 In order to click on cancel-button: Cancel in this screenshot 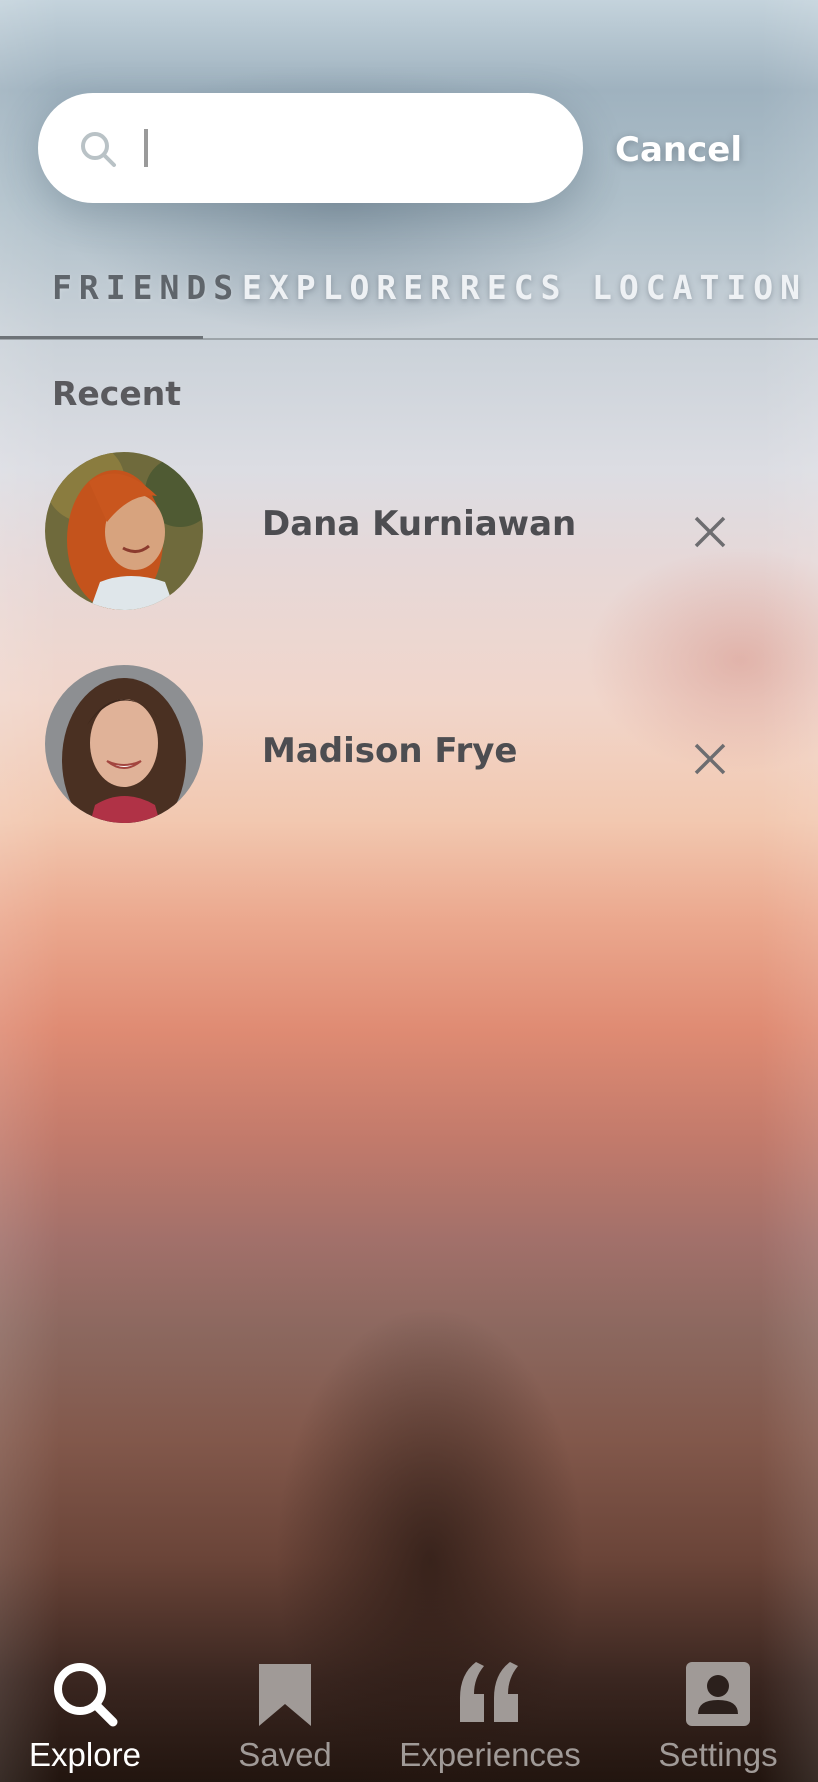, I will do `click(707, 150)`.